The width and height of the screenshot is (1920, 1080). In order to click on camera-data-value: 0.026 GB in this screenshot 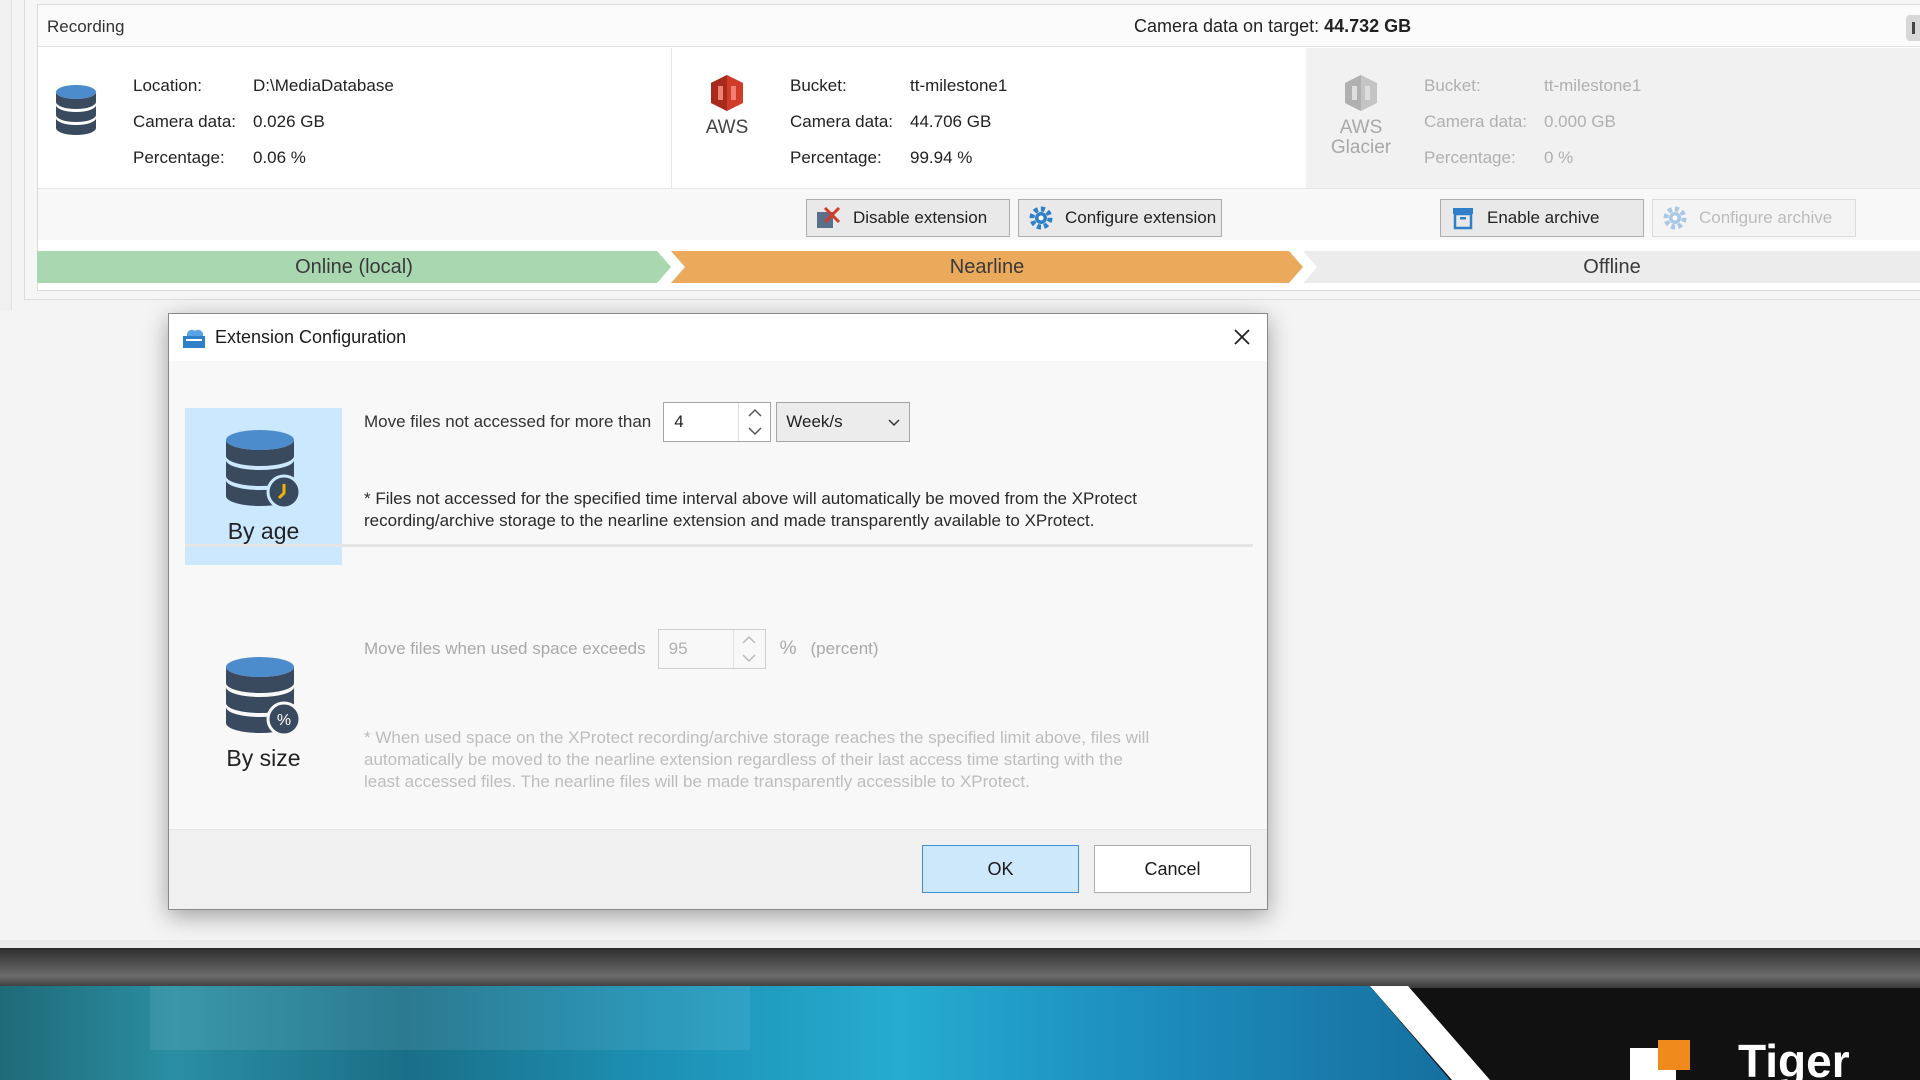, I will do `click(289, 121)`.